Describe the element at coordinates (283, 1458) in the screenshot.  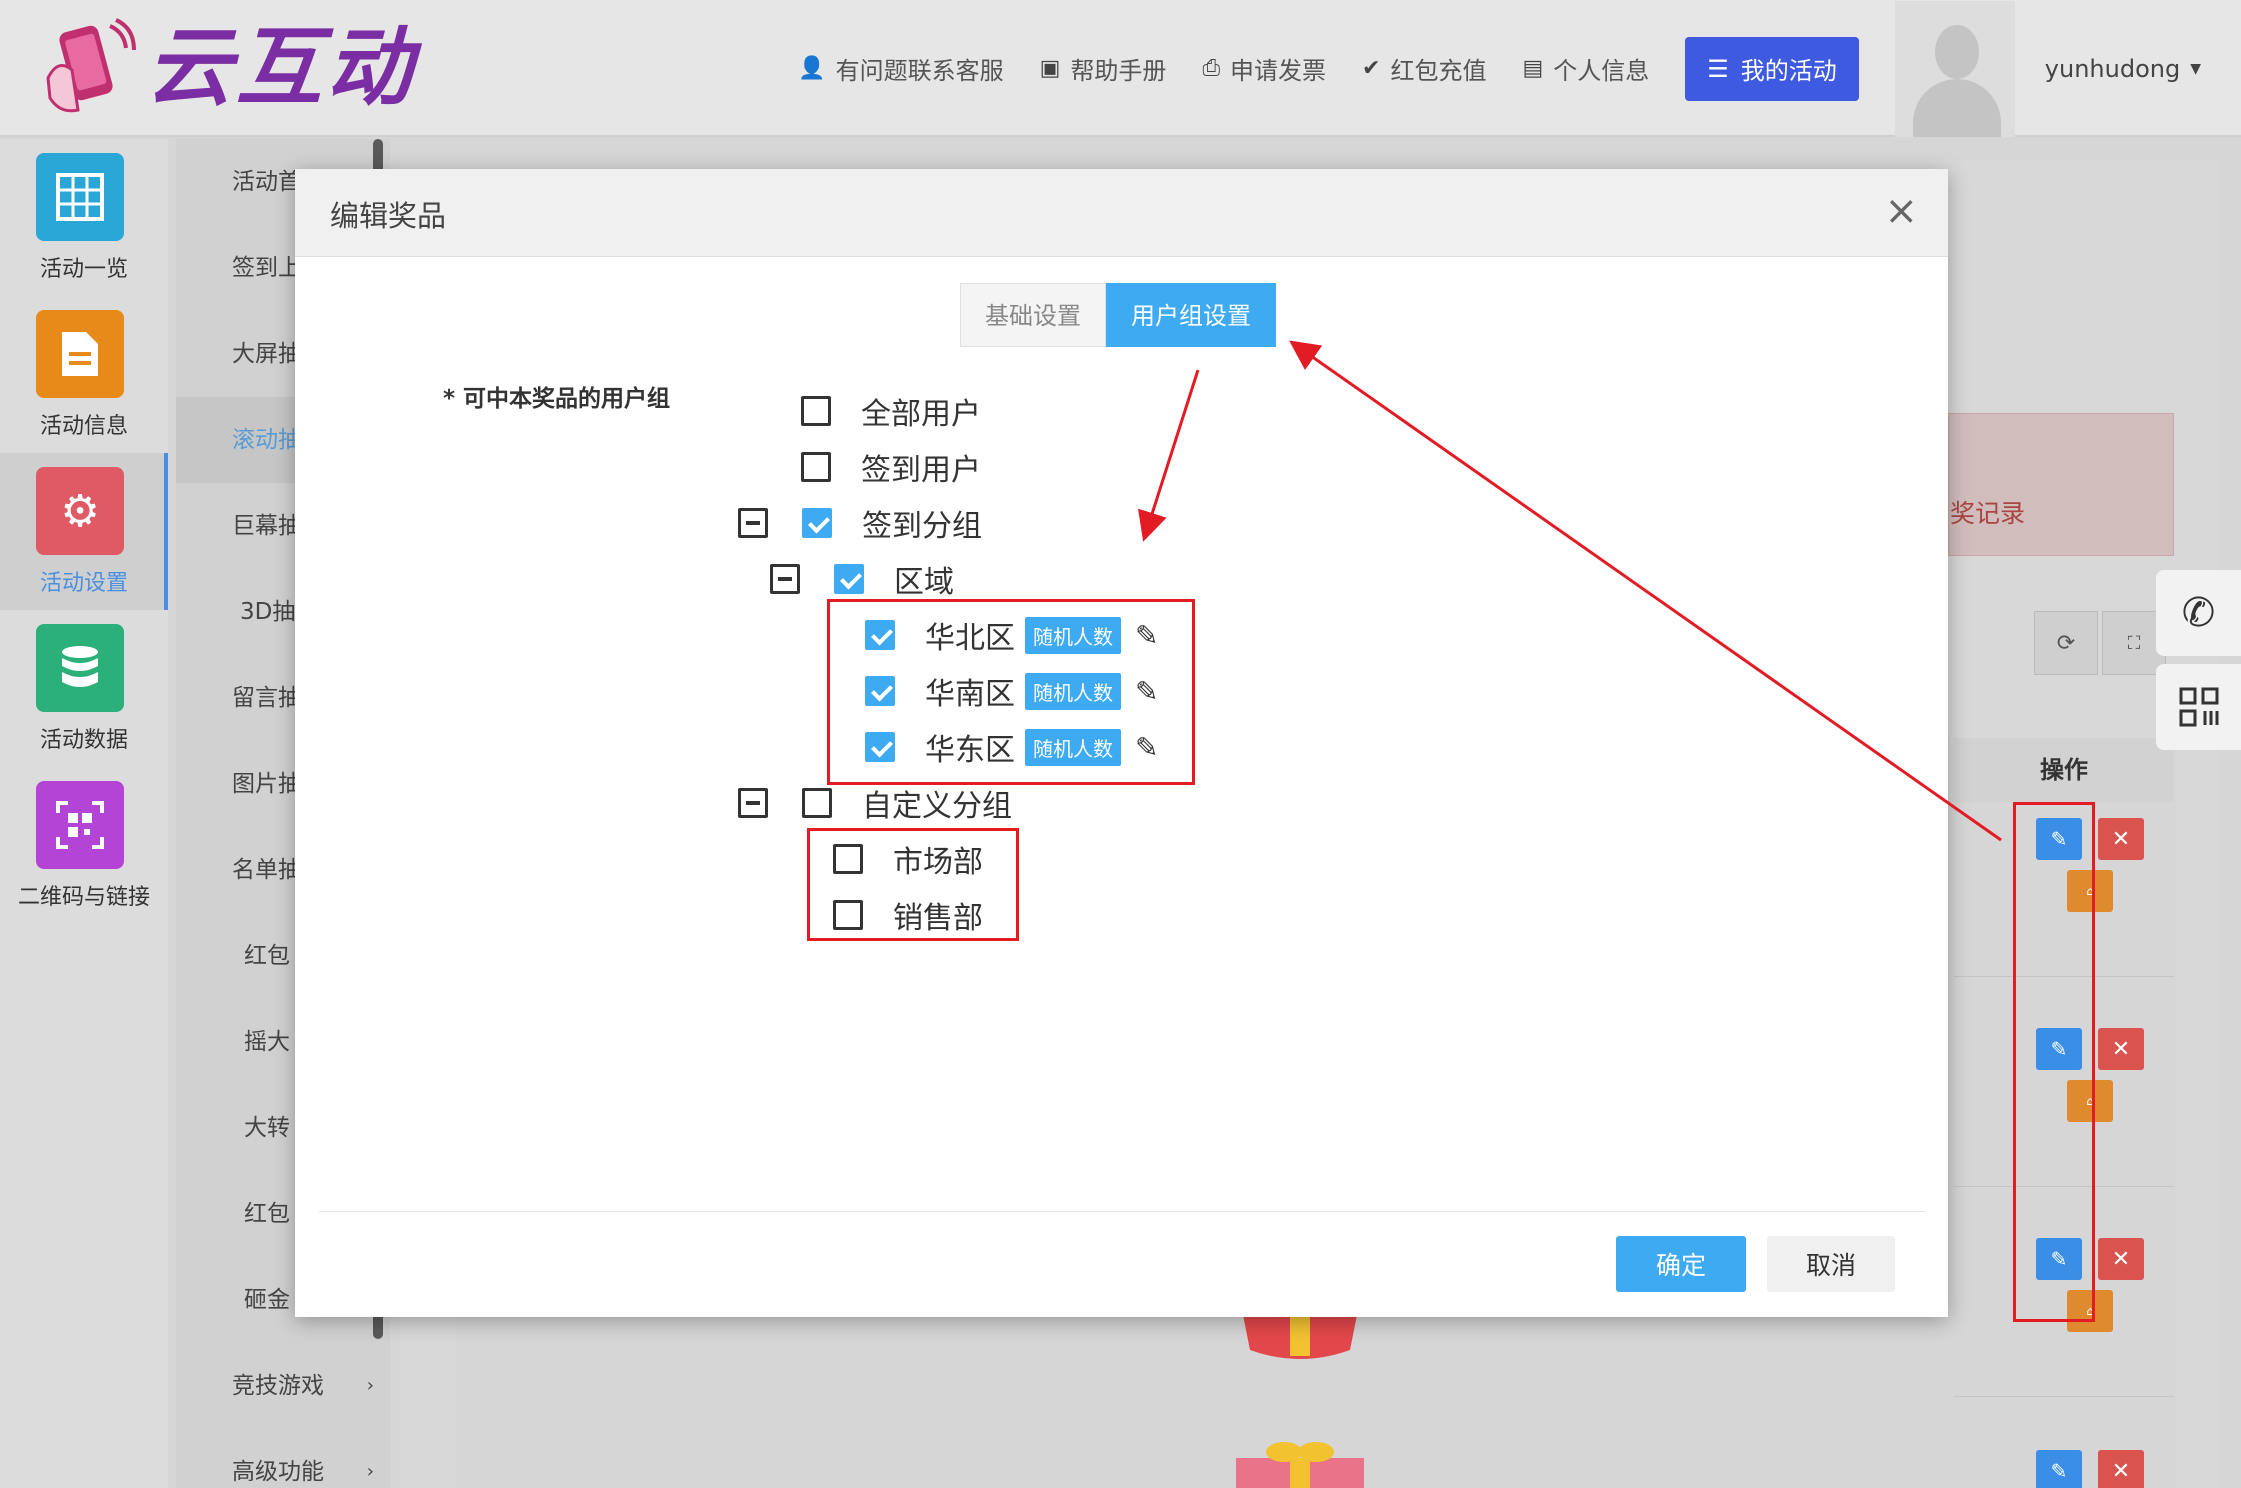
I see `submenu-item-advanced: 高级功能 ›` at that location.